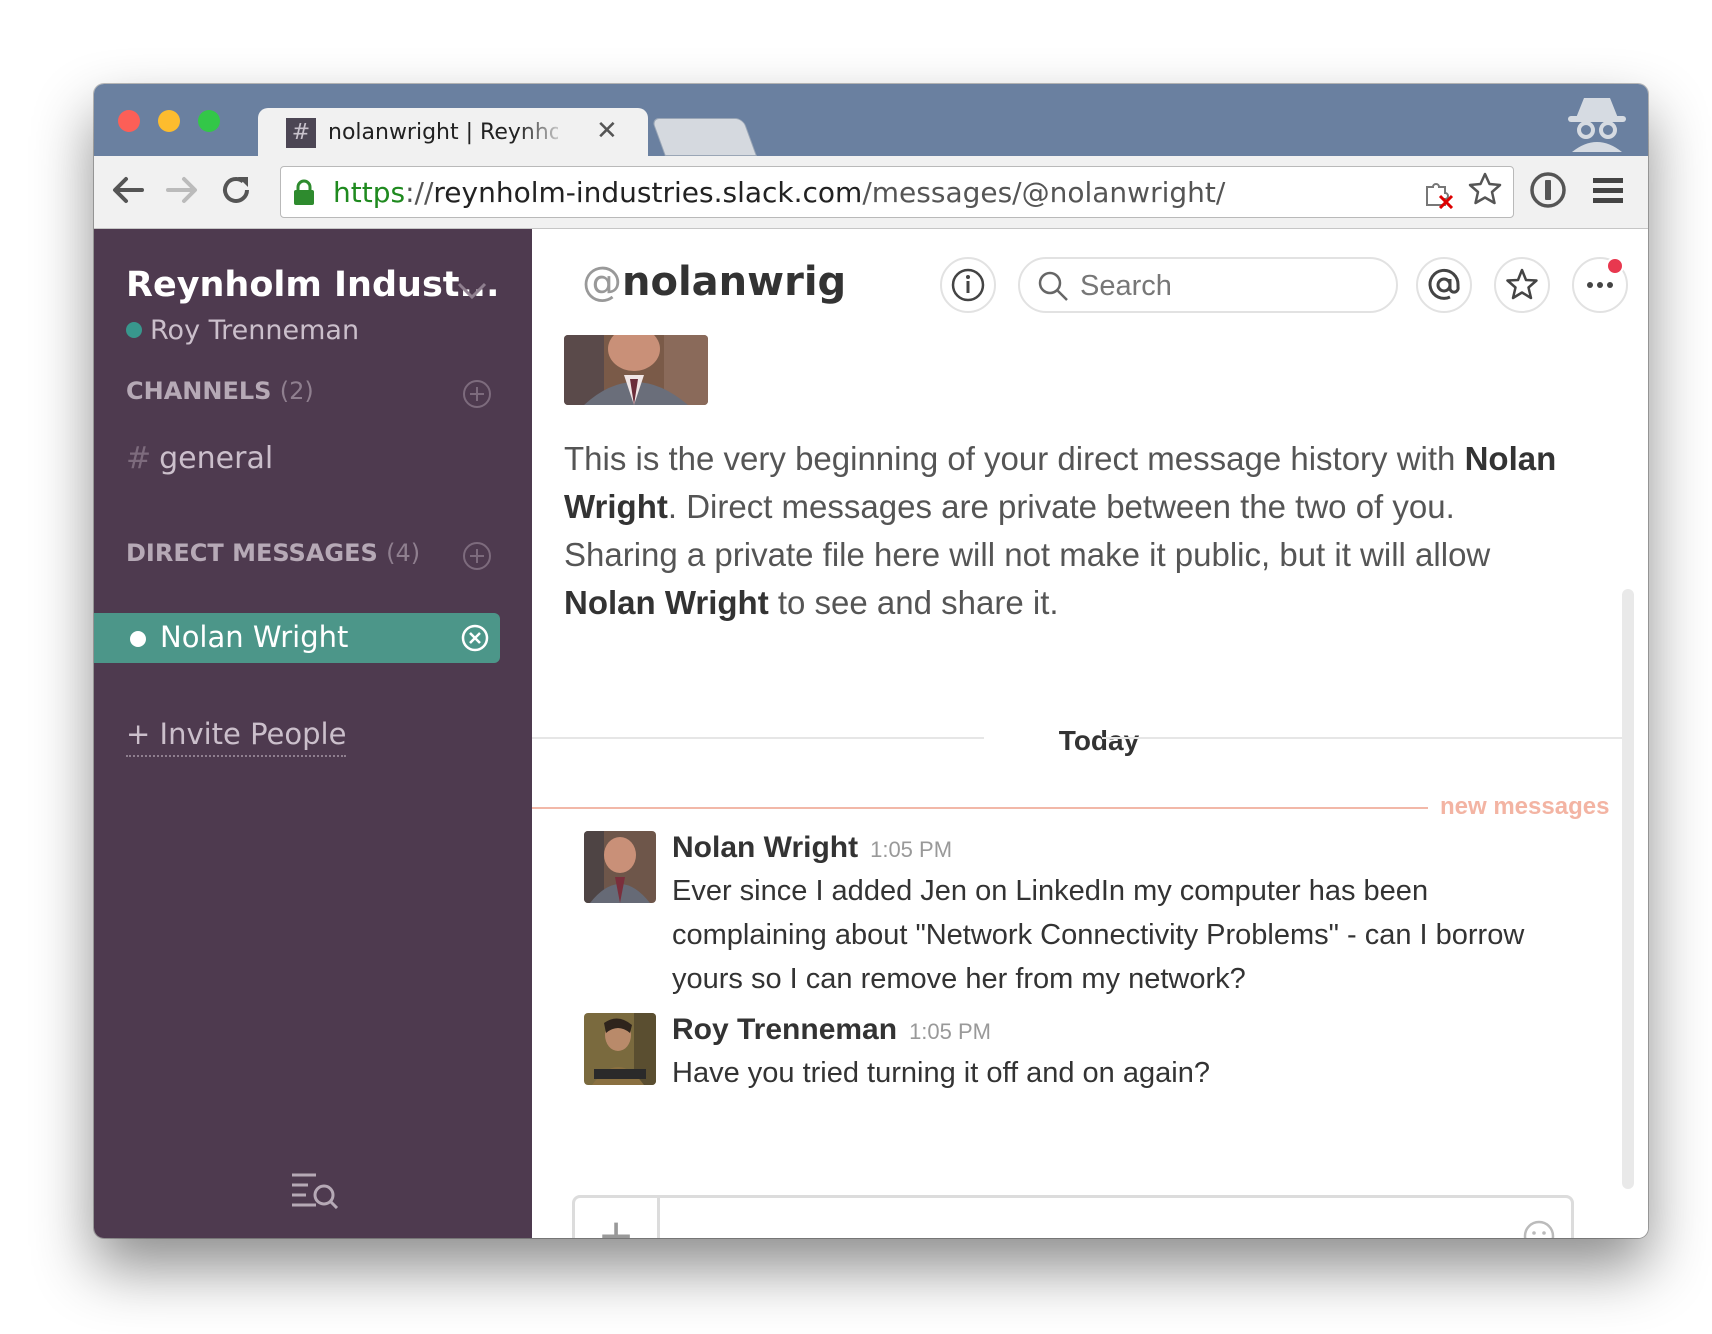 Image resolution: width=1712 pixels, height=1334 pixels. Describe the element at coordinates (475, 638) in the screenshot. I see `close-dm-icon` at that location.